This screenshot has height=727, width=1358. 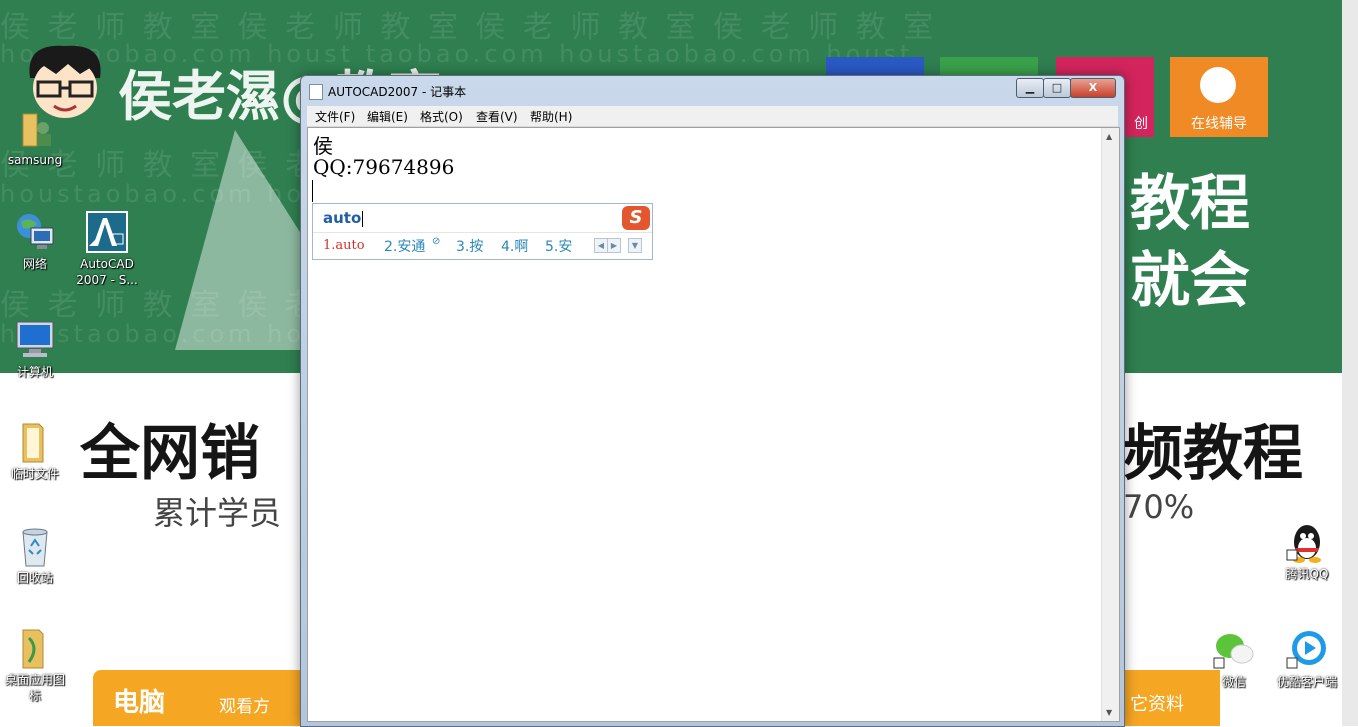 What do you see at coordinates (316, 92) in the screenshot?
I see `notepad-app-icon` at bounding box center [316, 92].